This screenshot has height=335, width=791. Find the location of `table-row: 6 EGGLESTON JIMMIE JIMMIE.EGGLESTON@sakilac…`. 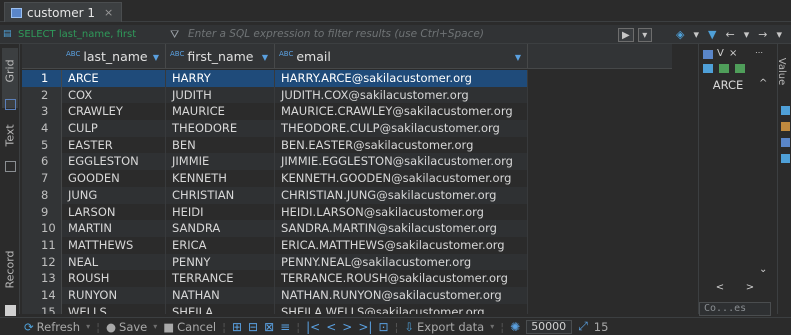

table-row: 6 EGGLESTON JIMMIE JIMMIE.EGGLESTON@sakilac… is located at coordinates (347, 162).